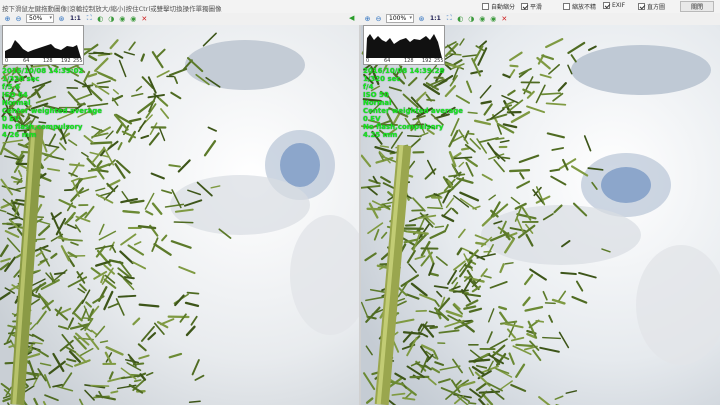  What do you see at coordinates (15, 95) in the screenshot?
I see `exif-iso: ISO 64` at bounding box center [15, 95].